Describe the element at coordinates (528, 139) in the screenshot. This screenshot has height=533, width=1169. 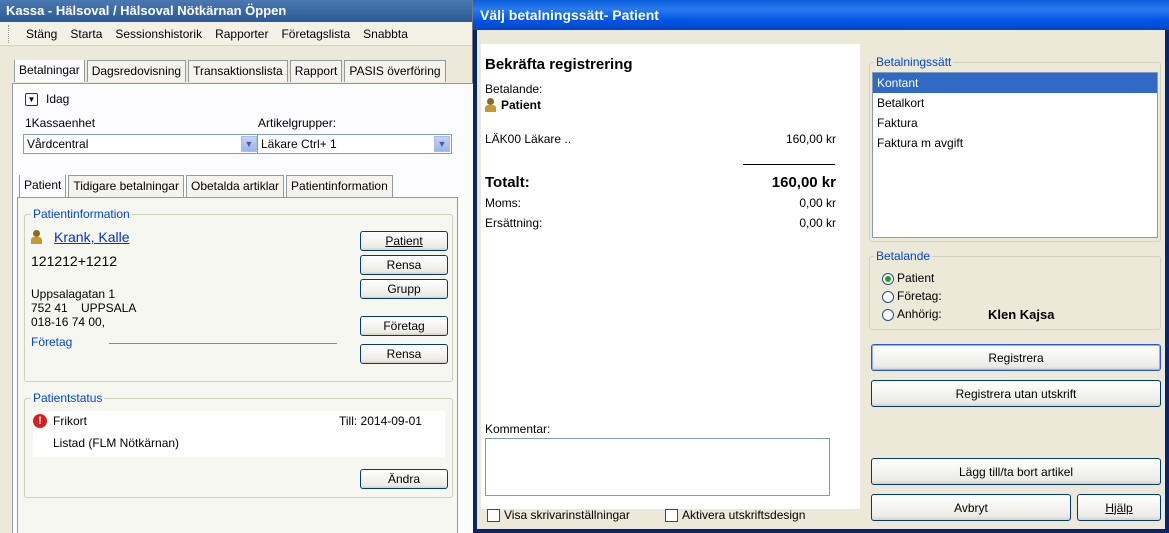
I see `article-name: LÄK00 Läkare ..` at that location.